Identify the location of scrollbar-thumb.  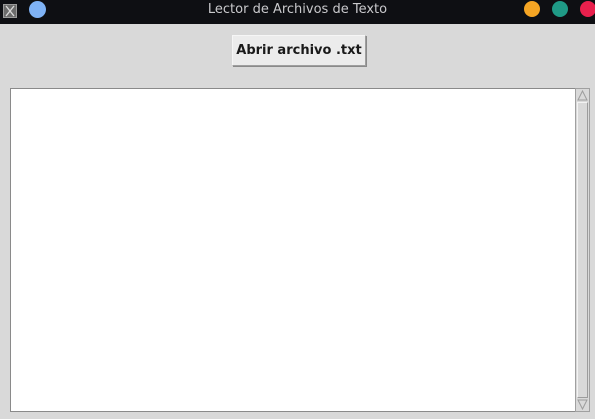
(582, 250).